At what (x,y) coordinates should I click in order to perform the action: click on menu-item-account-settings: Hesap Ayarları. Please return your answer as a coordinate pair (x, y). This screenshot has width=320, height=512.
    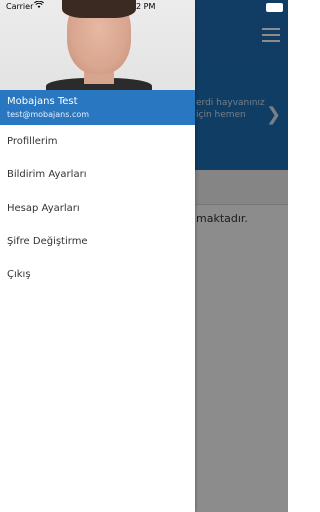
    Looking at the image, I should click on (43, 208).